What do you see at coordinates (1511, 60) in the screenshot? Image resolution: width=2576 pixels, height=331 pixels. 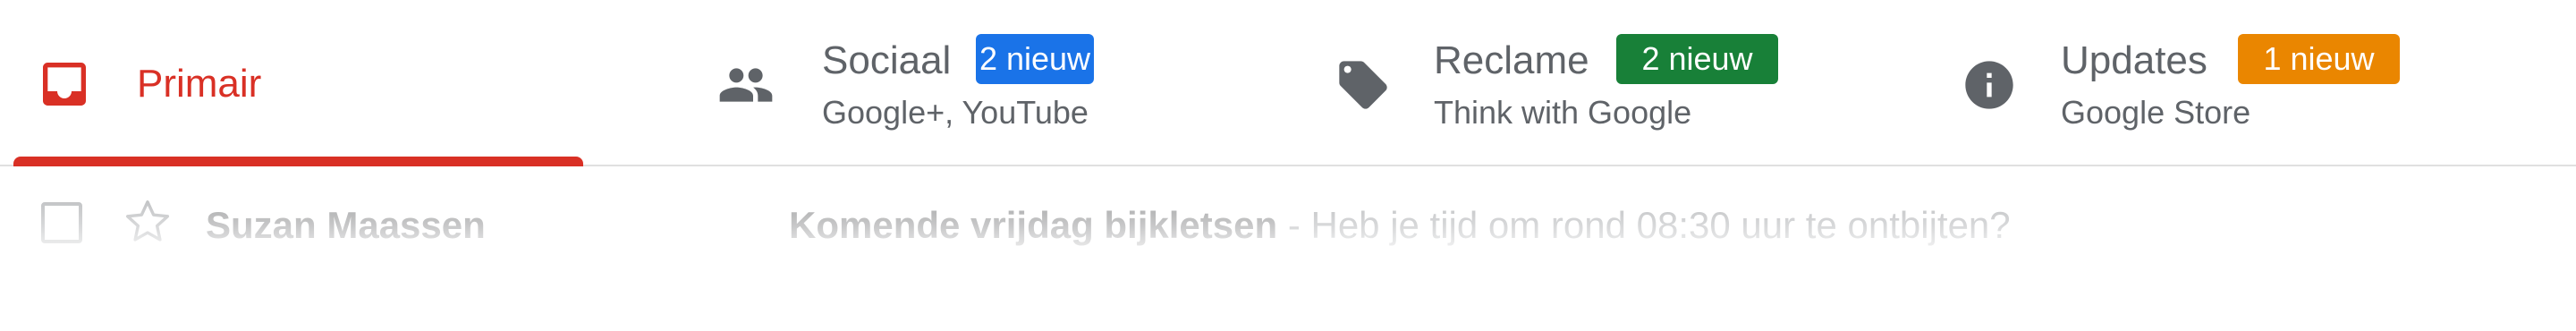 I see `tab-promotions-title: Reclame` at bounding box center [1511, 60].